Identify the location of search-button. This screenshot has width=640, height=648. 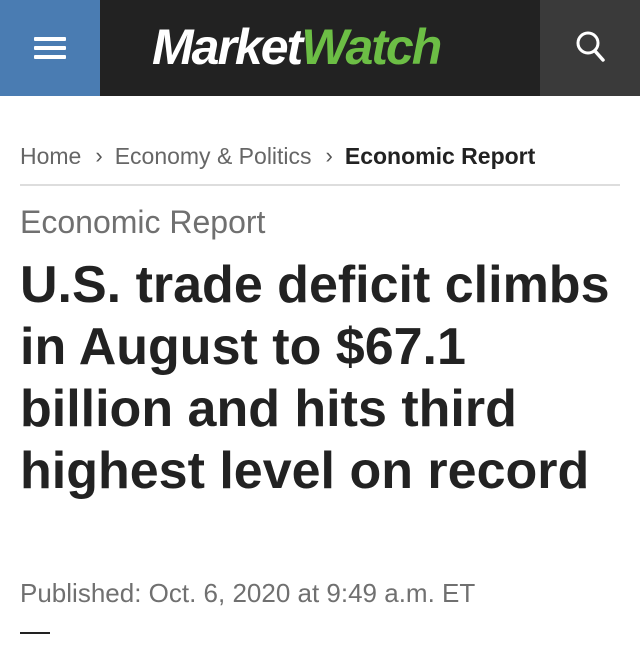
(590, 48).